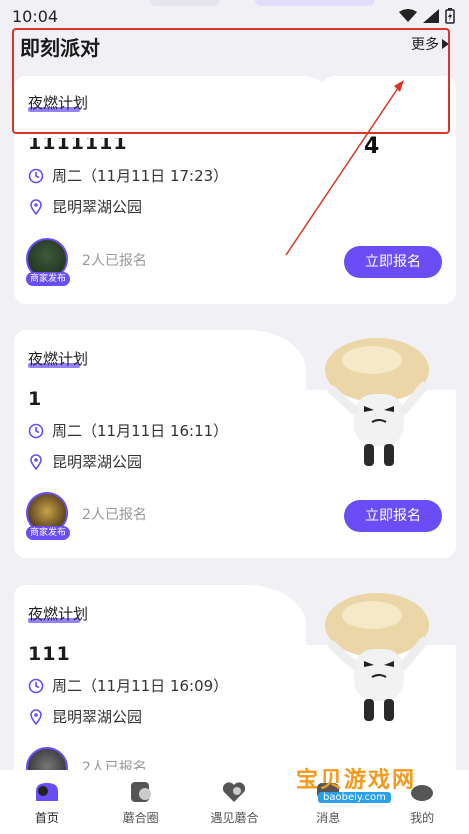 This screenshot has height=834, width=469. I want to click on watermark-url: baobeiy.com, so click(354, 797).